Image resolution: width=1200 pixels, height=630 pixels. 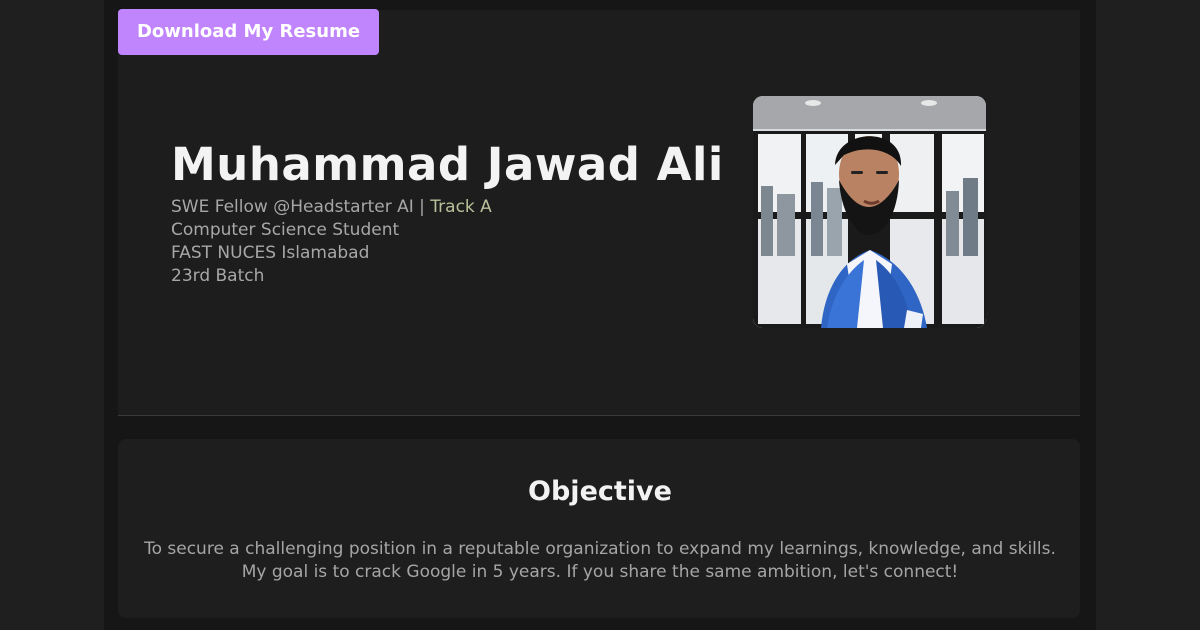 I want to click on profile-photo-illustration, so click(x=869, y=212).